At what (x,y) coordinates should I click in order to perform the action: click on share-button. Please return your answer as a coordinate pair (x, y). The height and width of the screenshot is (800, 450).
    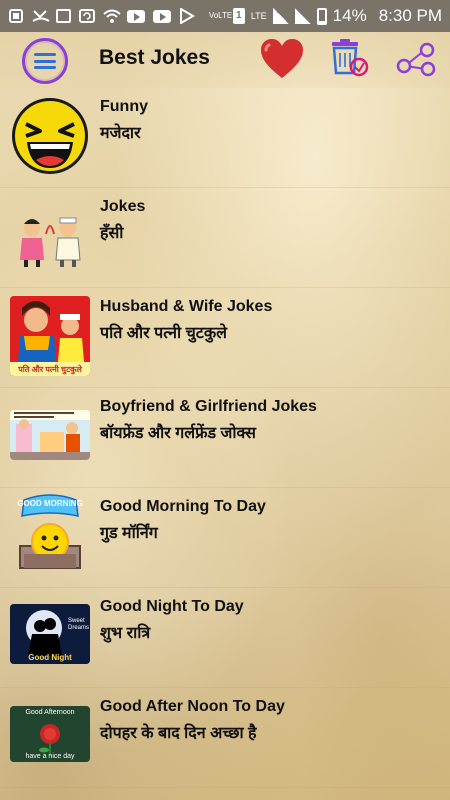
    Looking at the image, I should click on (416, 60).